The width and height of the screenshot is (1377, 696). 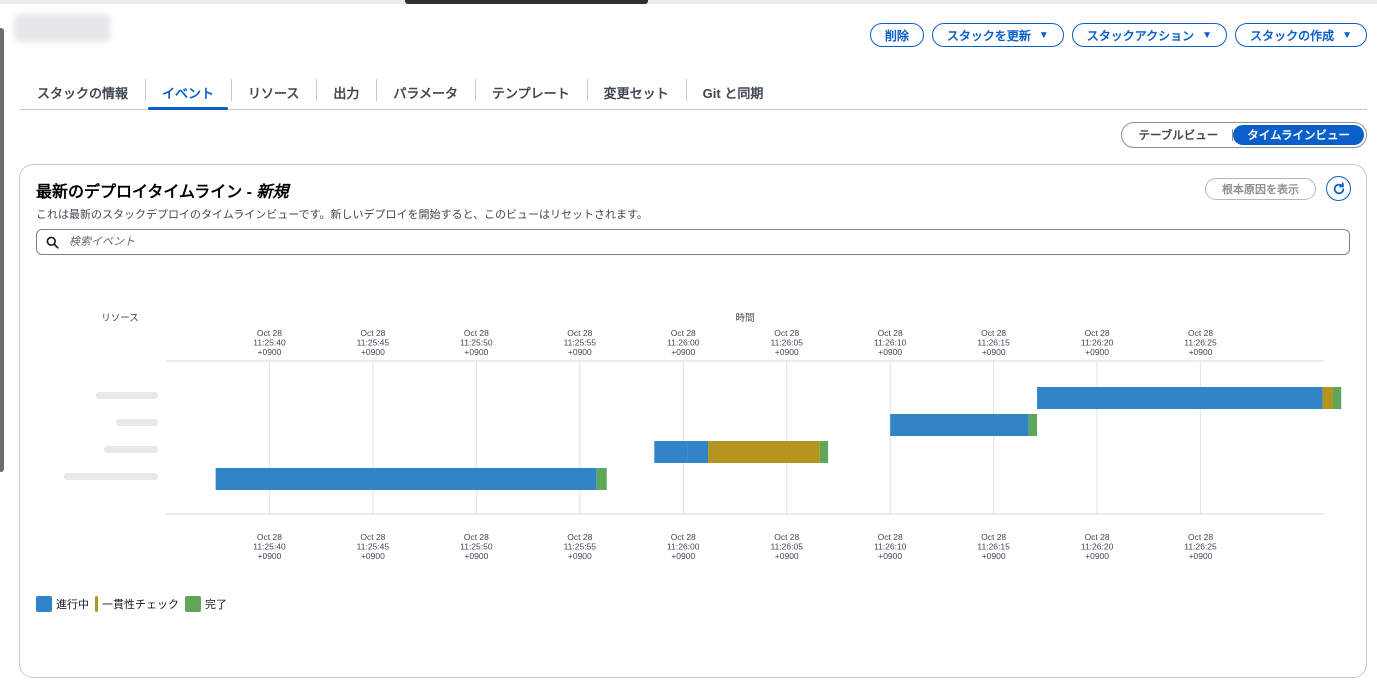 What do you see at coordinates (1298, 135) in the screenshot?
I see `view-option-1: タイムラインビュー` at bounding box center [1298, 135].